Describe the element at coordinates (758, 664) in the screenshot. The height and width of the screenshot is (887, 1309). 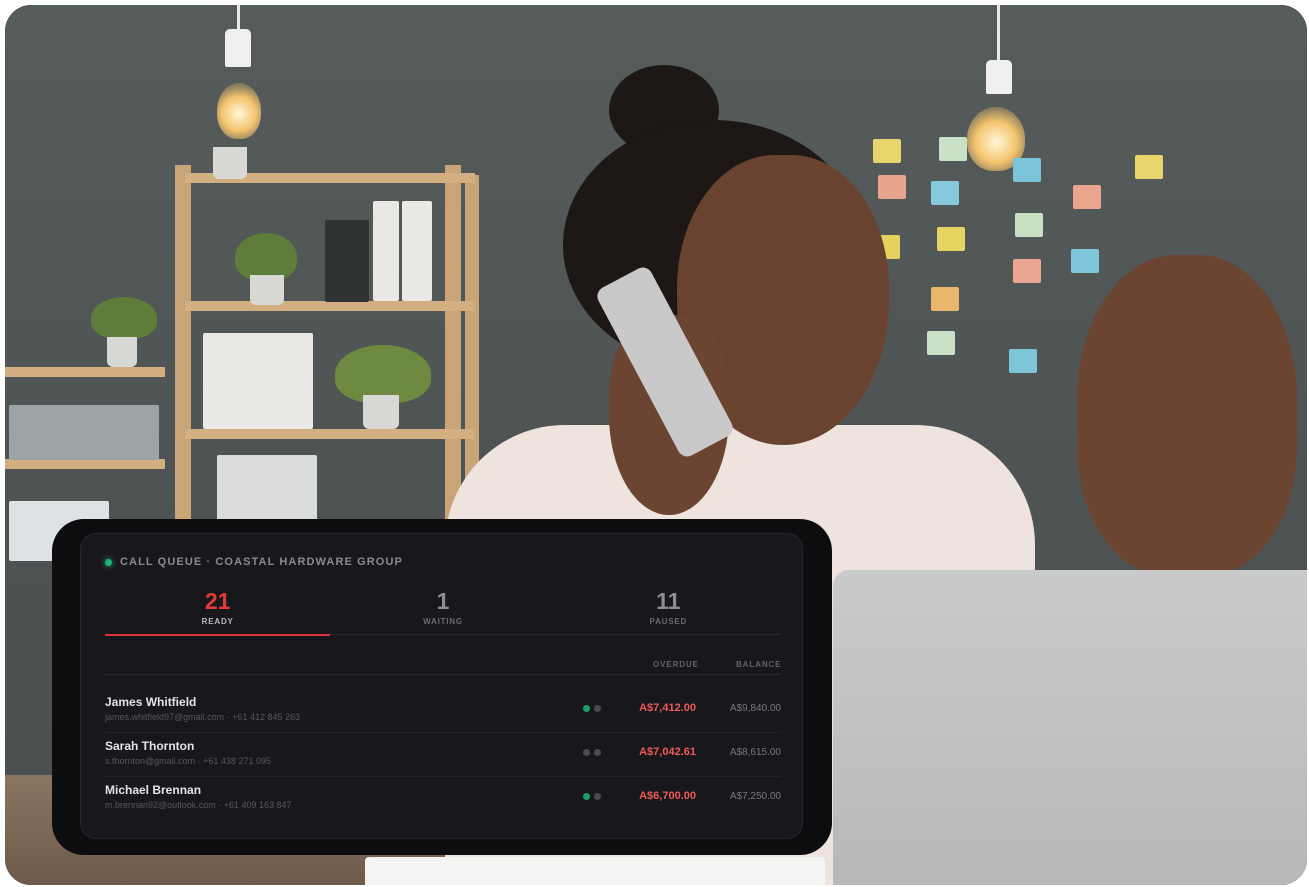
I see `column-header-balance: BALANCE` at that location.